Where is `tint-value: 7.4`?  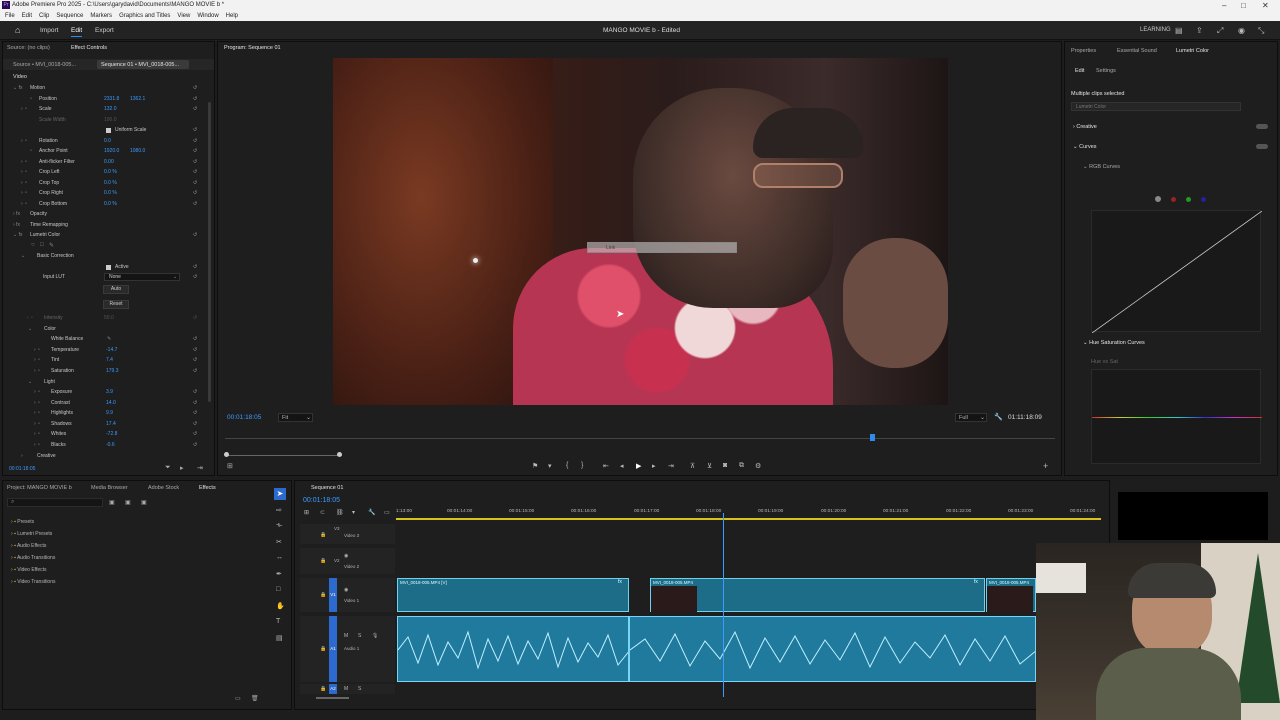
tint-value: 7.4 is located at coordinates (109, 360).